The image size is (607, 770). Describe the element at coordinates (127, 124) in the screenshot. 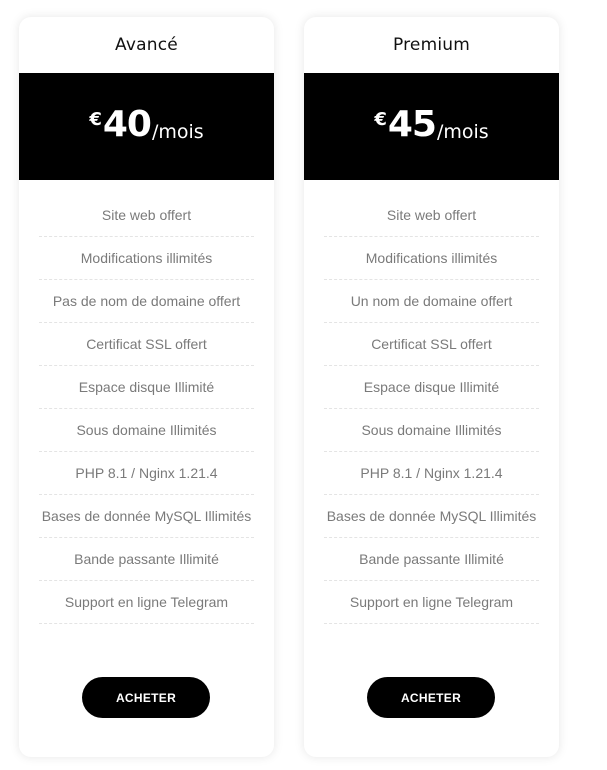

I see `price-amount: 40` at that location.